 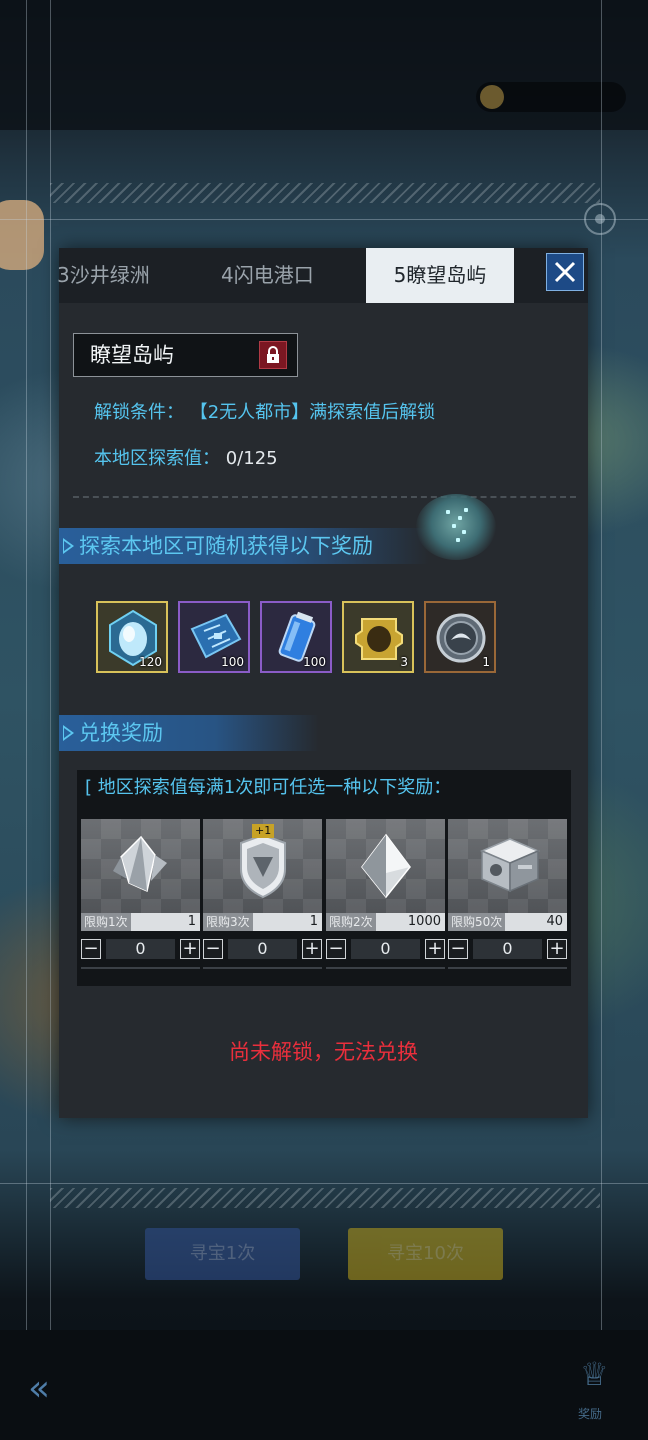 I want to click on exchange-item-image: +1, so click(x=262, y=867).